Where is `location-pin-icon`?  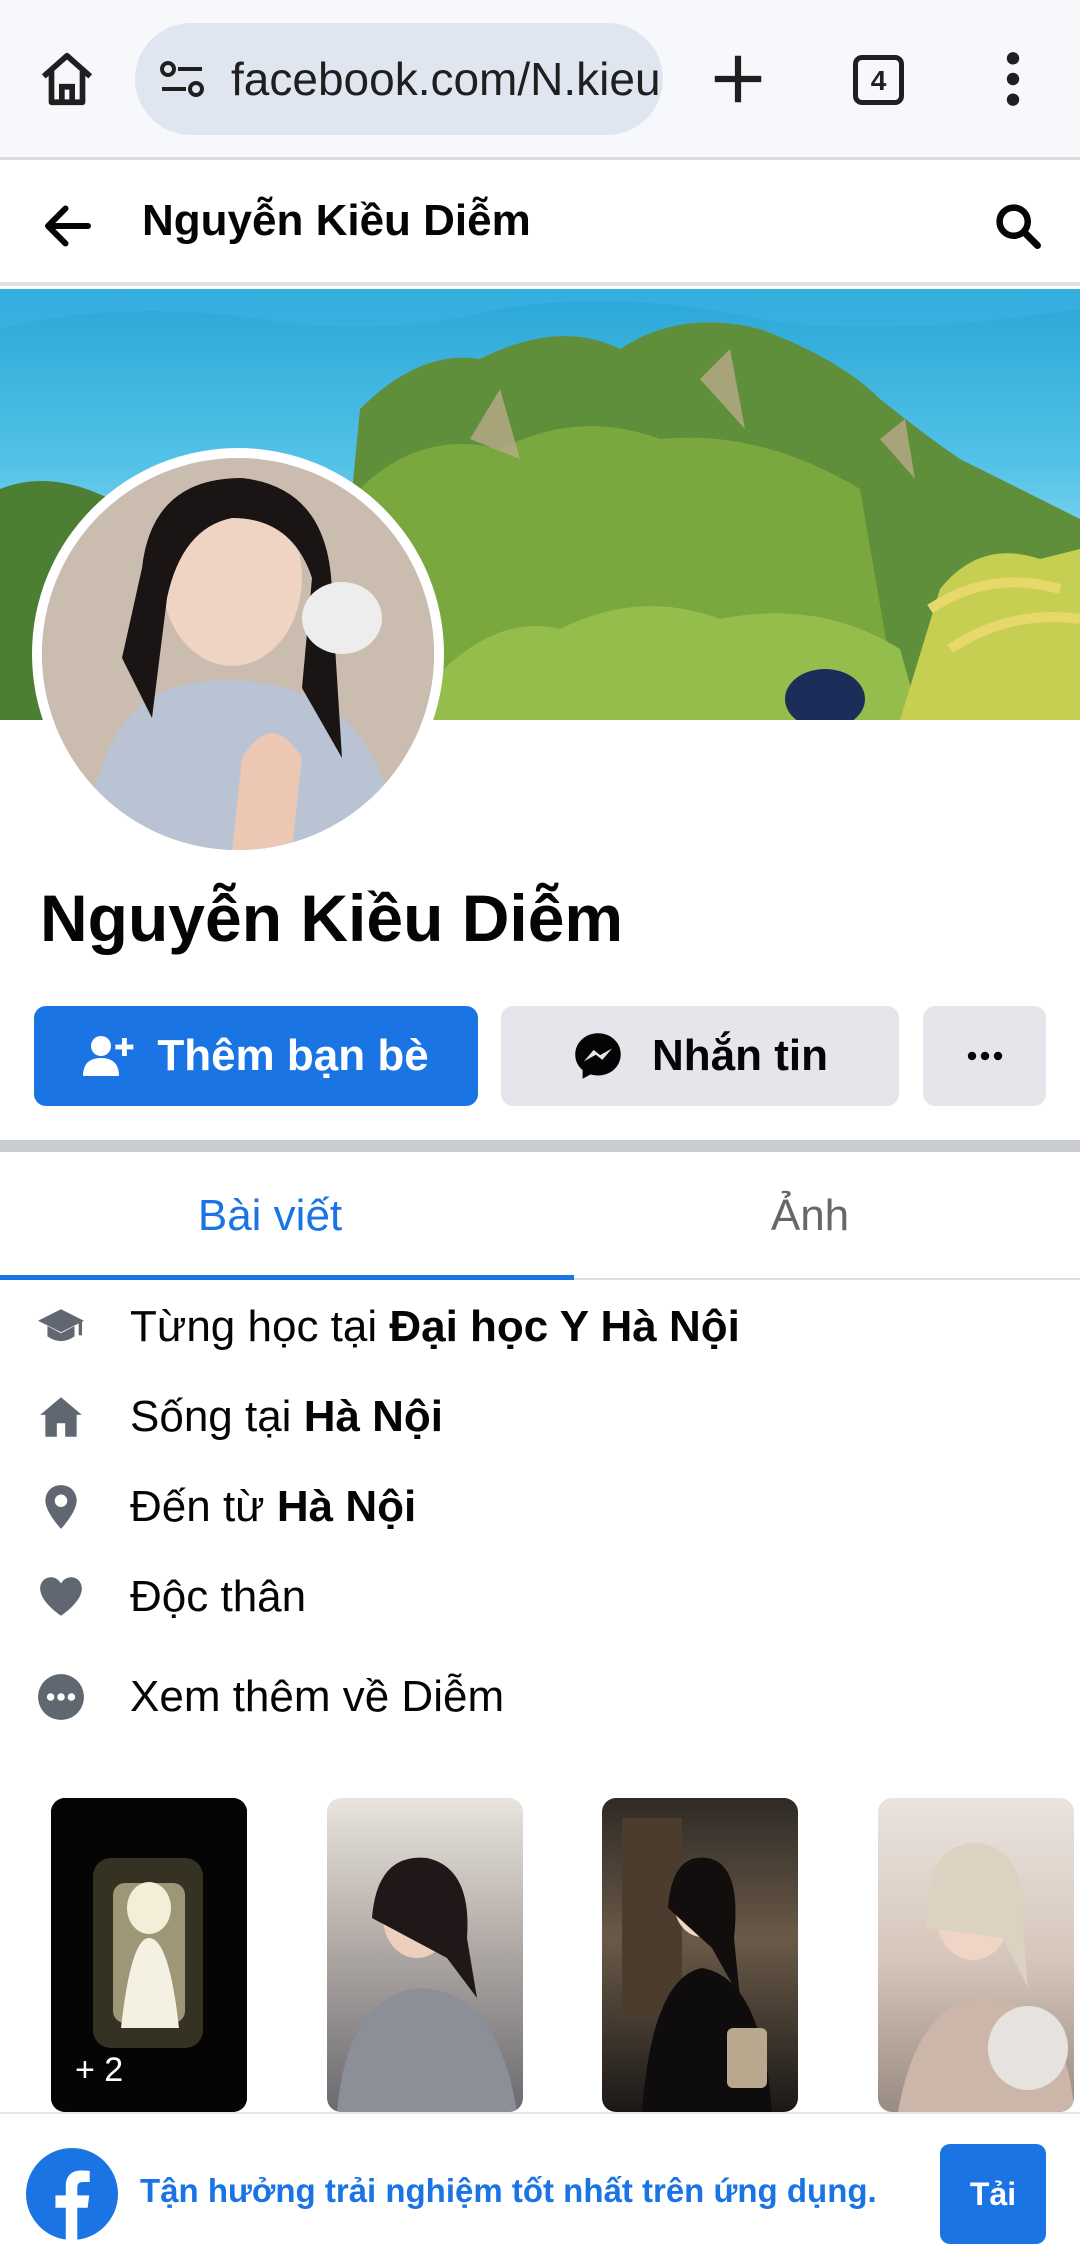 location-pin-icon is located at coordinates (61, 1507).